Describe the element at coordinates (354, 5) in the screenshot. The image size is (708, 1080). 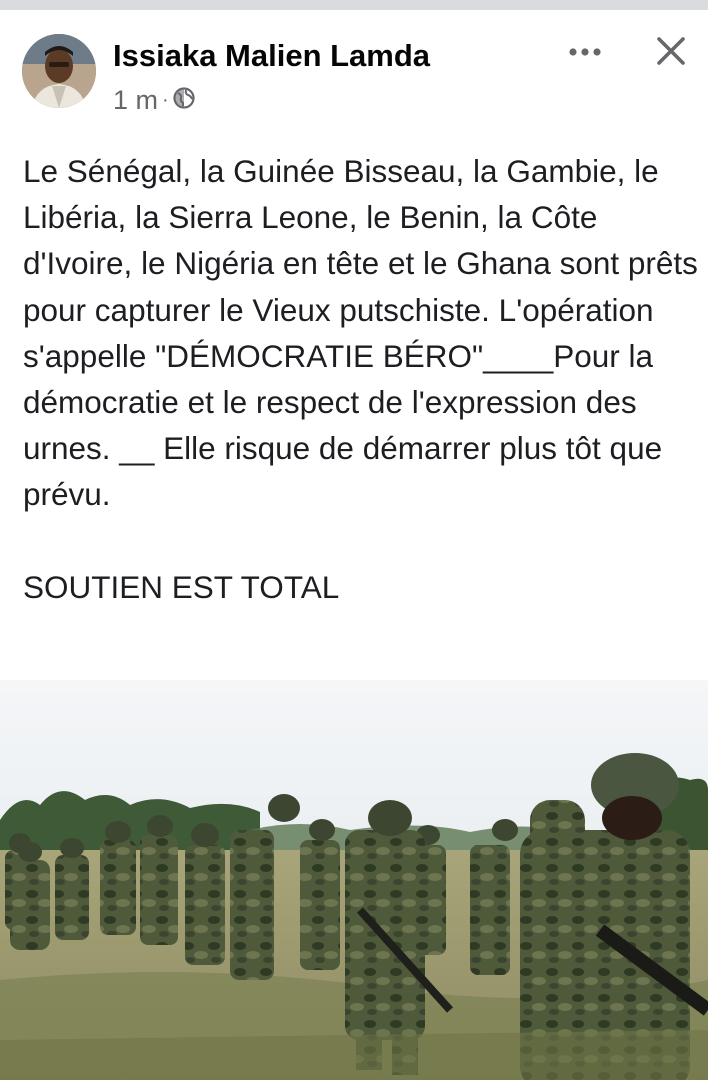
I see `feed-divider` at that location.